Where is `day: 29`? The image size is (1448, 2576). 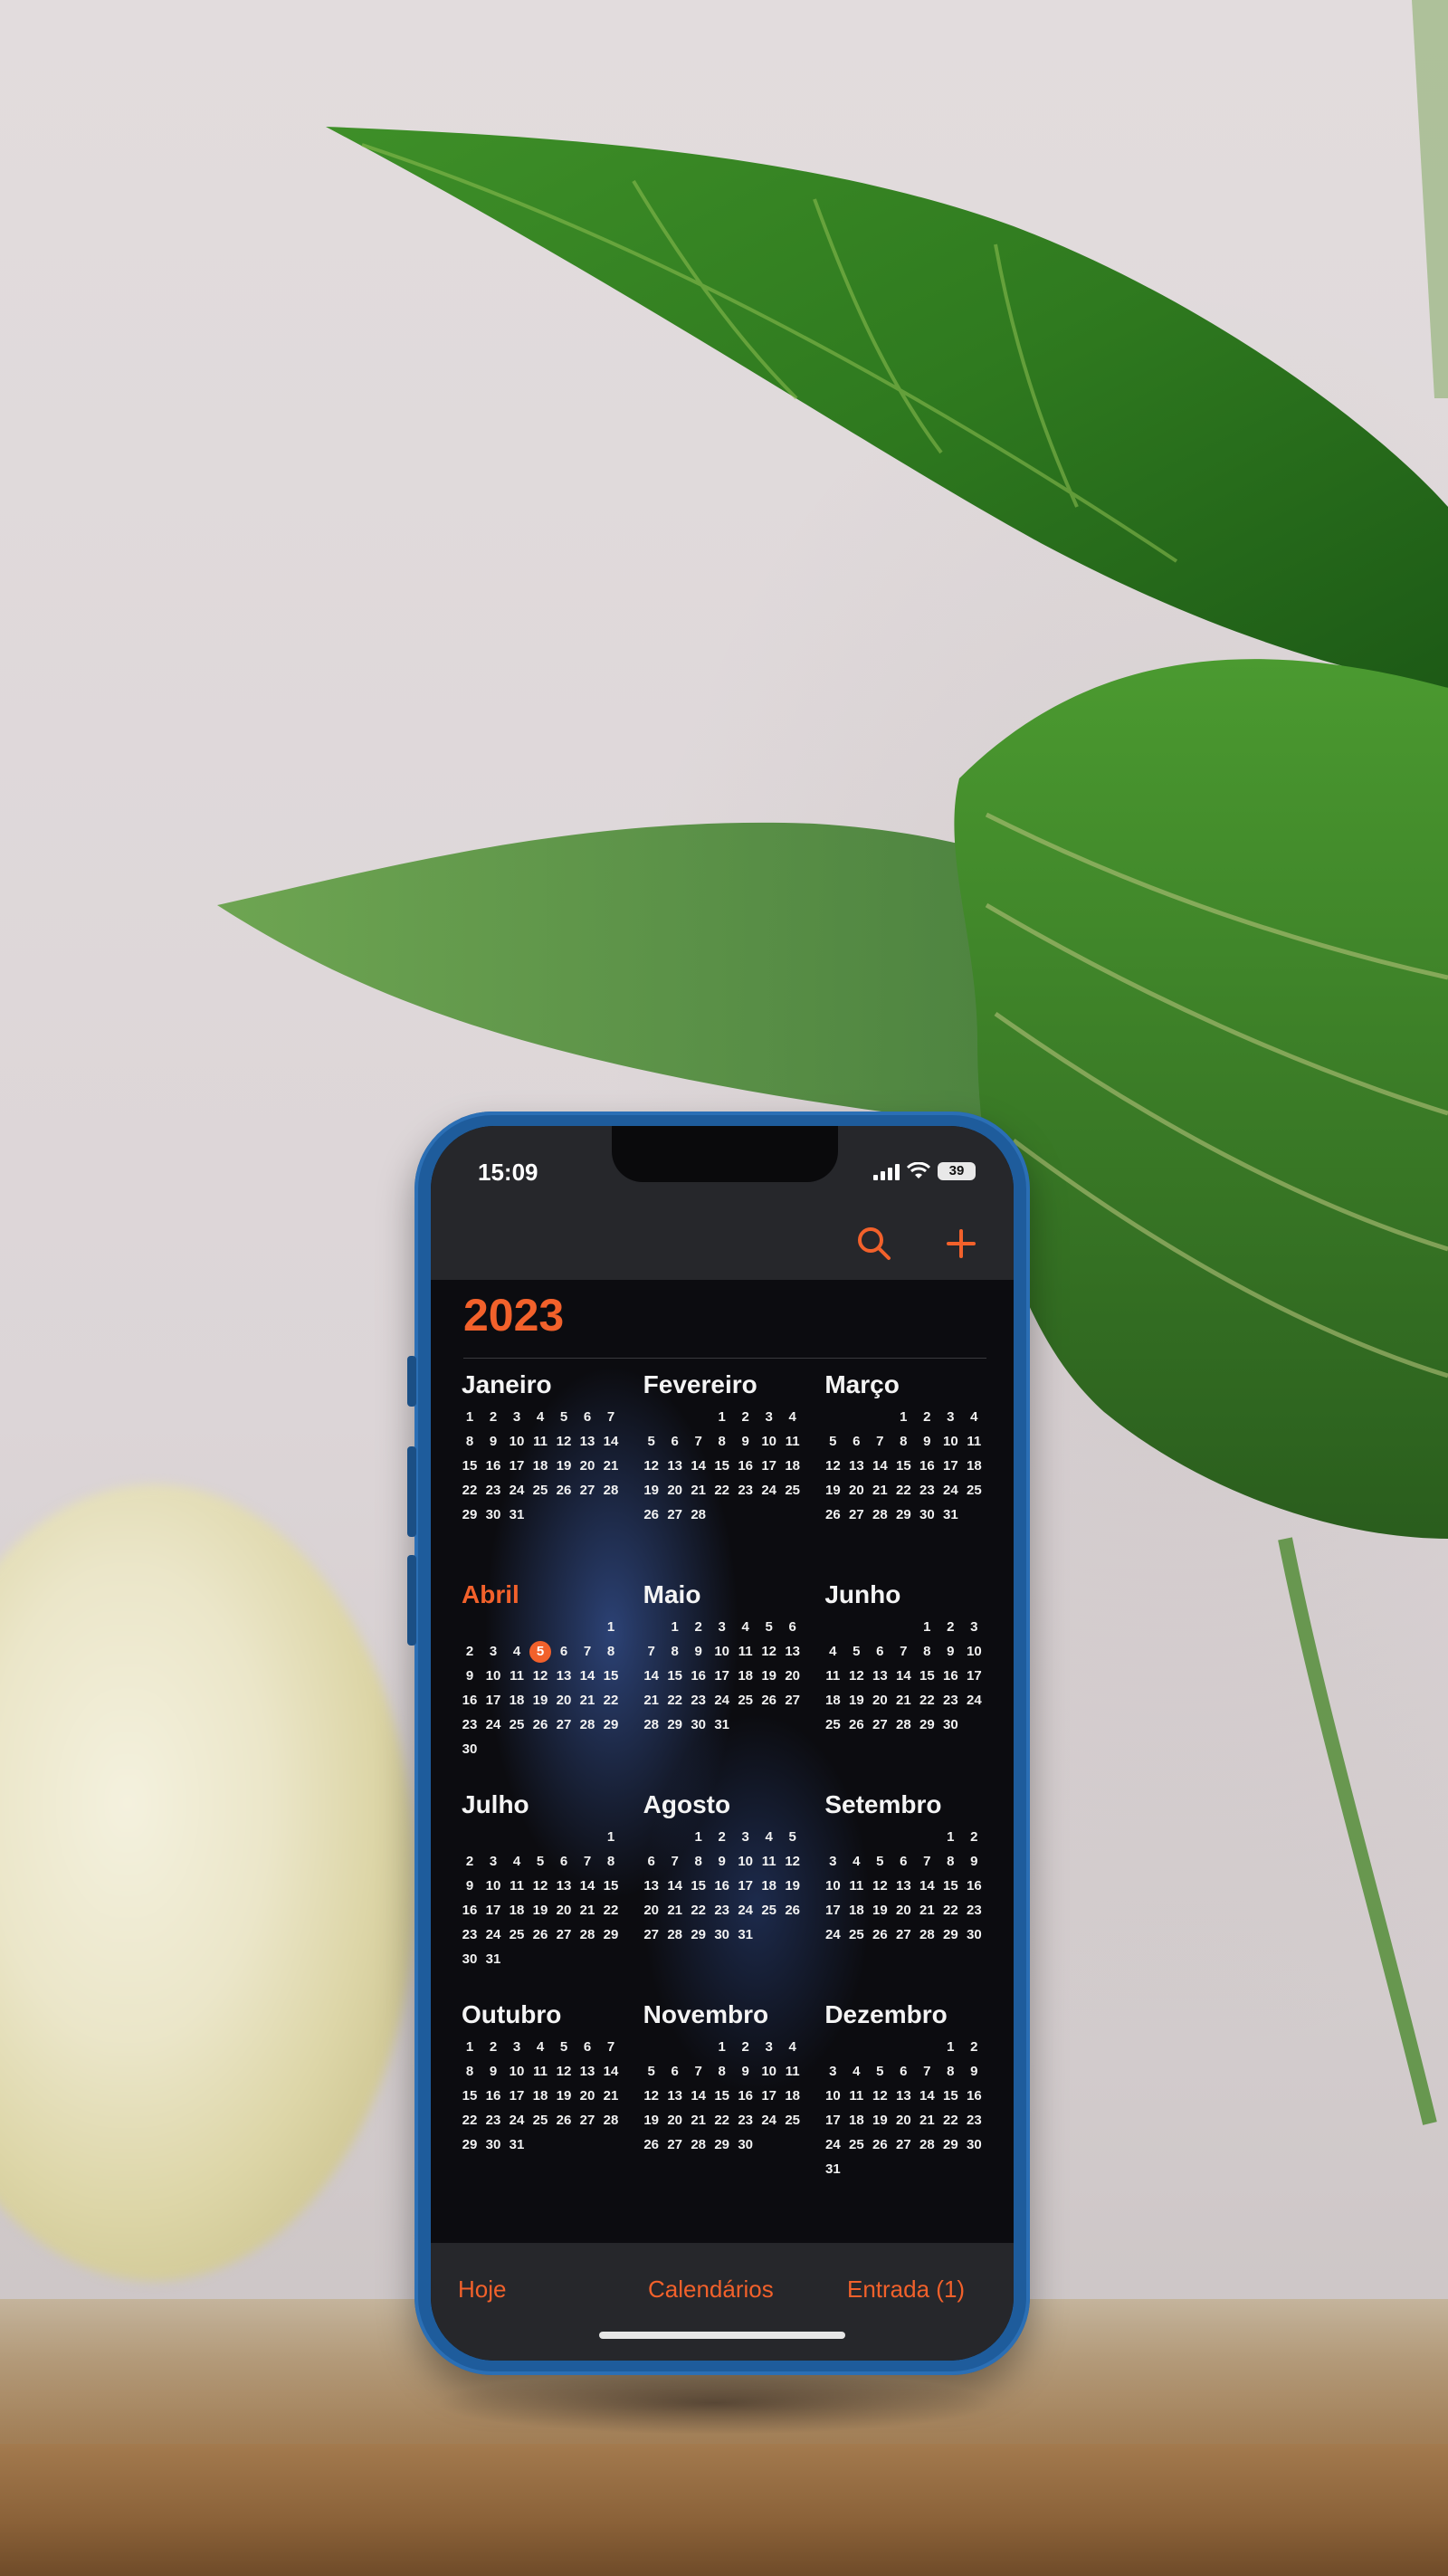
day: 29 is located at coordinates (611, 1935).